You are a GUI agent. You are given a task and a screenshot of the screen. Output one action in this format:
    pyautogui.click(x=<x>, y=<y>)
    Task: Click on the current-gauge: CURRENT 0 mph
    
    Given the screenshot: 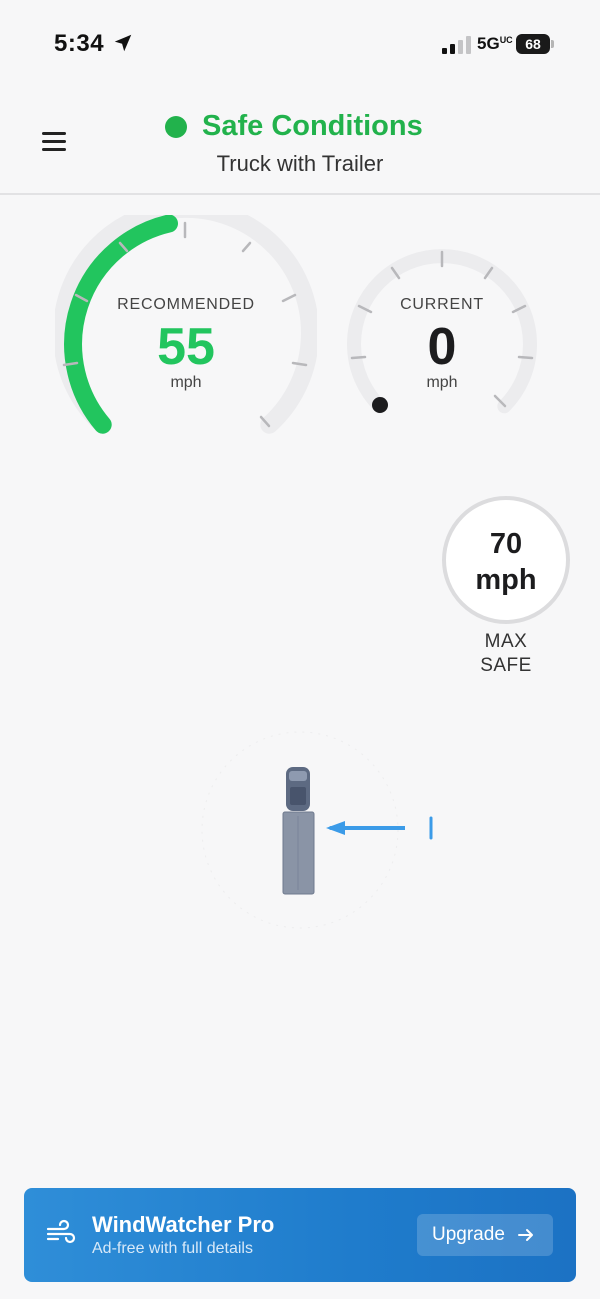 What is the action you would take?
    pyautogui.click(x=442, y=334)
    